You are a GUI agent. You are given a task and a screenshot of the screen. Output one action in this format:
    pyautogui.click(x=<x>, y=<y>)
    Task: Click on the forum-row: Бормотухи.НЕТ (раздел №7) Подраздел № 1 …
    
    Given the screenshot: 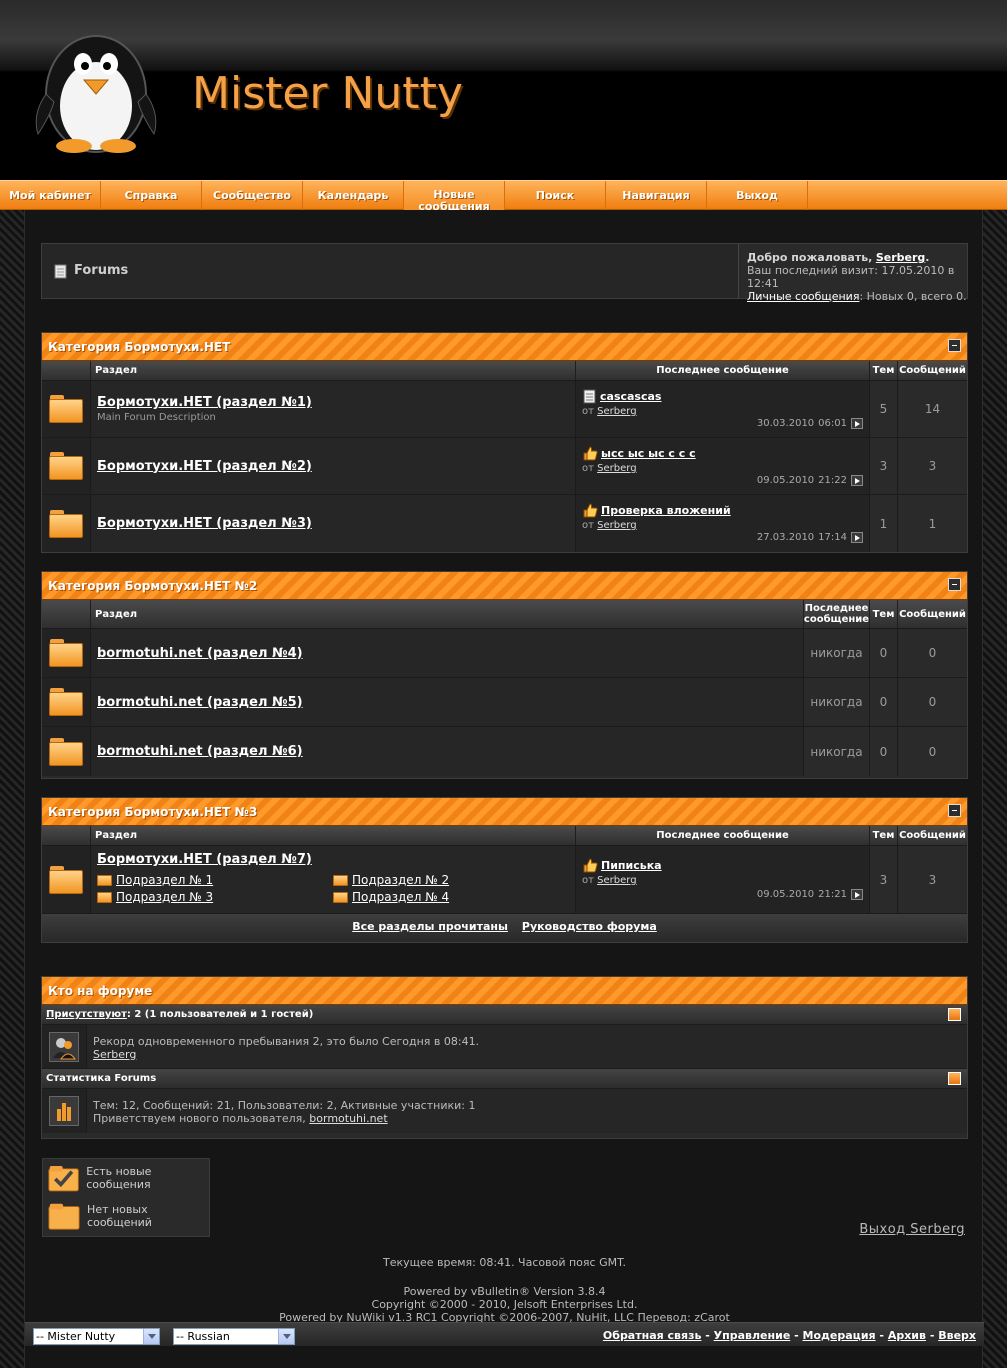 What is the action you would take?
    pyautogui.click(x=504, y=880)
    